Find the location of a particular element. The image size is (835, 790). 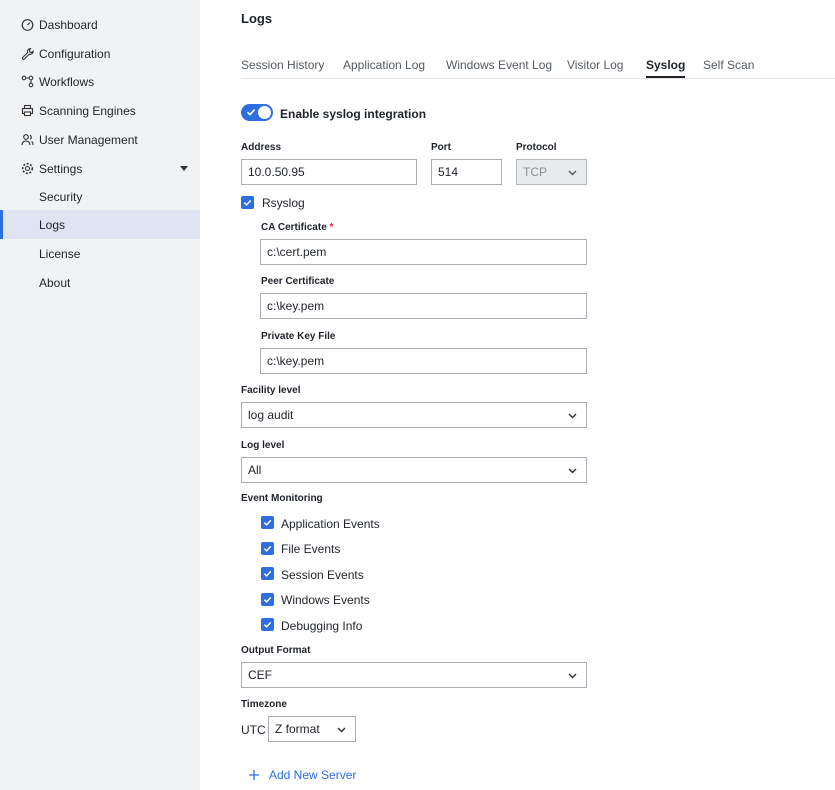

facility-level-select: log audit is located at coordinates (414, 415).